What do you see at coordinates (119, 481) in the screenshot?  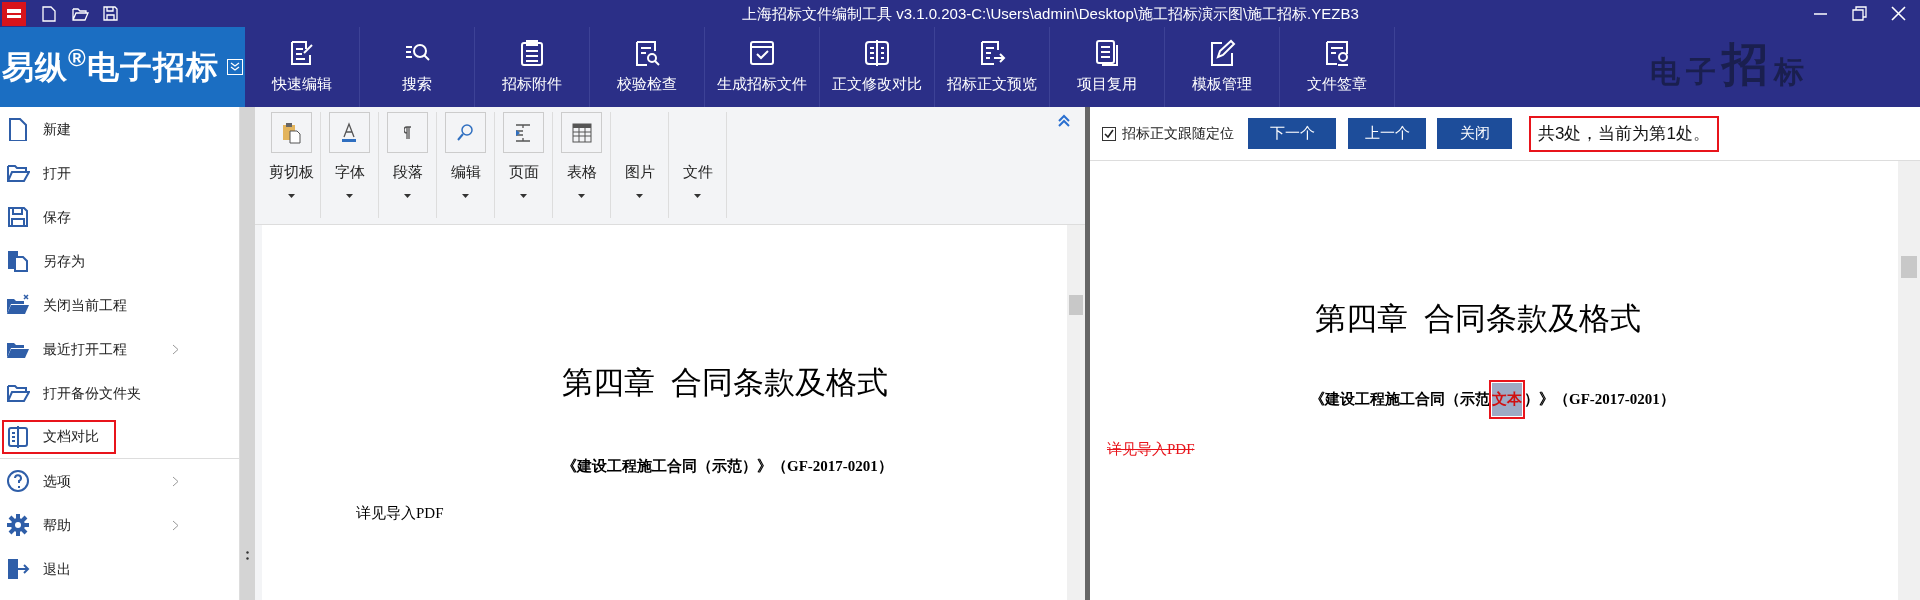 I see `menu-item: 选项` at bounding box center [119, 481].